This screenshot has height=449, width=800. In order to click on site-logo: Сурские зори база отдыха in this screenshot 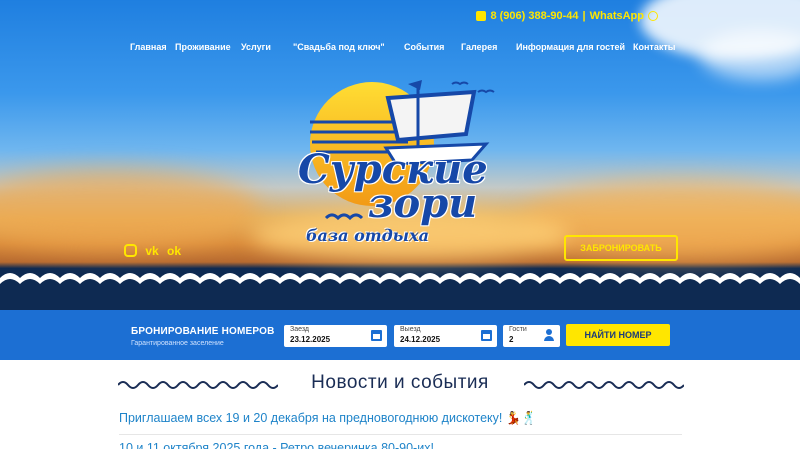, I will do `click(401, 163)`.